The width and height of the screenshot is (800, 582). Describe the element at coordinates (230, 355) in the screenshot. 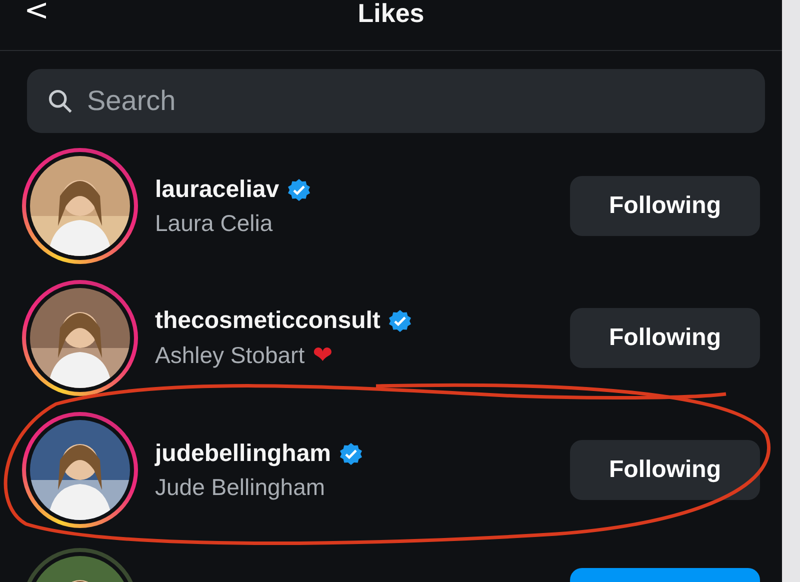

I see `full-name: Ashley Stobart` at that location.